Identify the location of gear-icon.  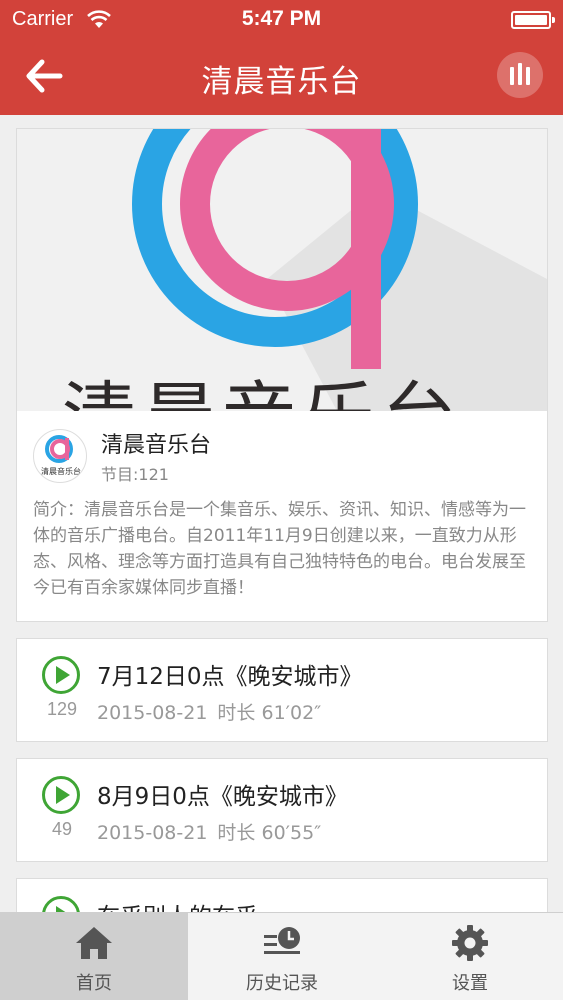
(470, 943).